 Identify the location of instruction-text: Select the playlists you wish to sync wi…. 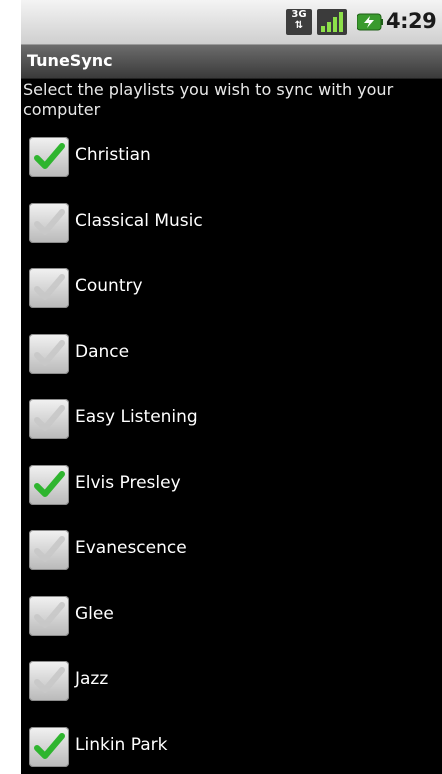
(208, 99).